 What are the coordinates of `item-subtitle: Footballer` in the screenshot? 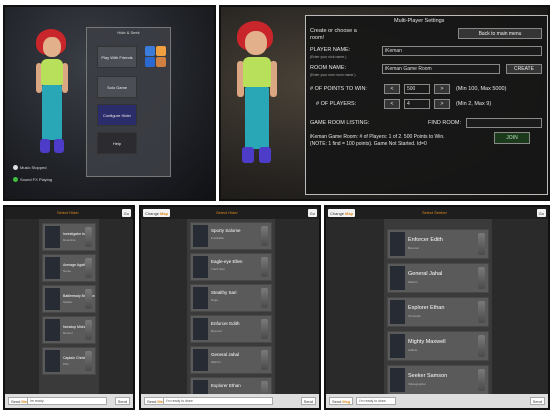 It's located at (218, 238).